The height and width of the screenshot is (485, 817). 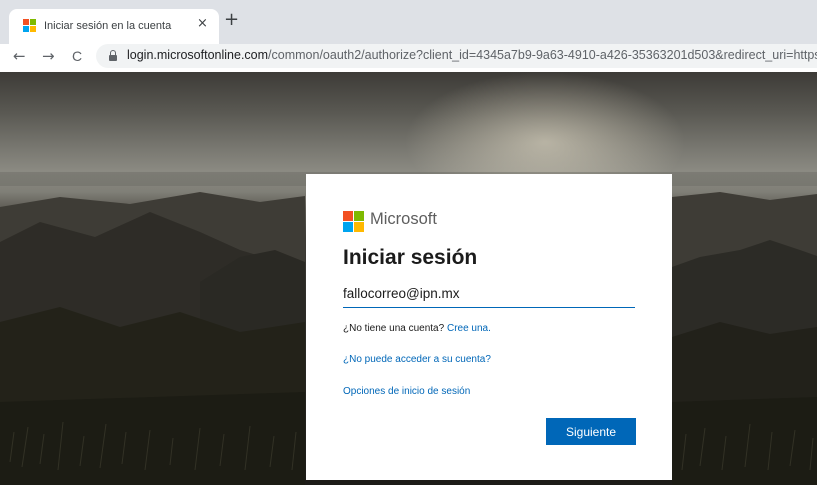 What do you see at coordinates (469, 328) in the screenshot?
I see `create-account-link: Cree una.` at bounding box center [469, 328].